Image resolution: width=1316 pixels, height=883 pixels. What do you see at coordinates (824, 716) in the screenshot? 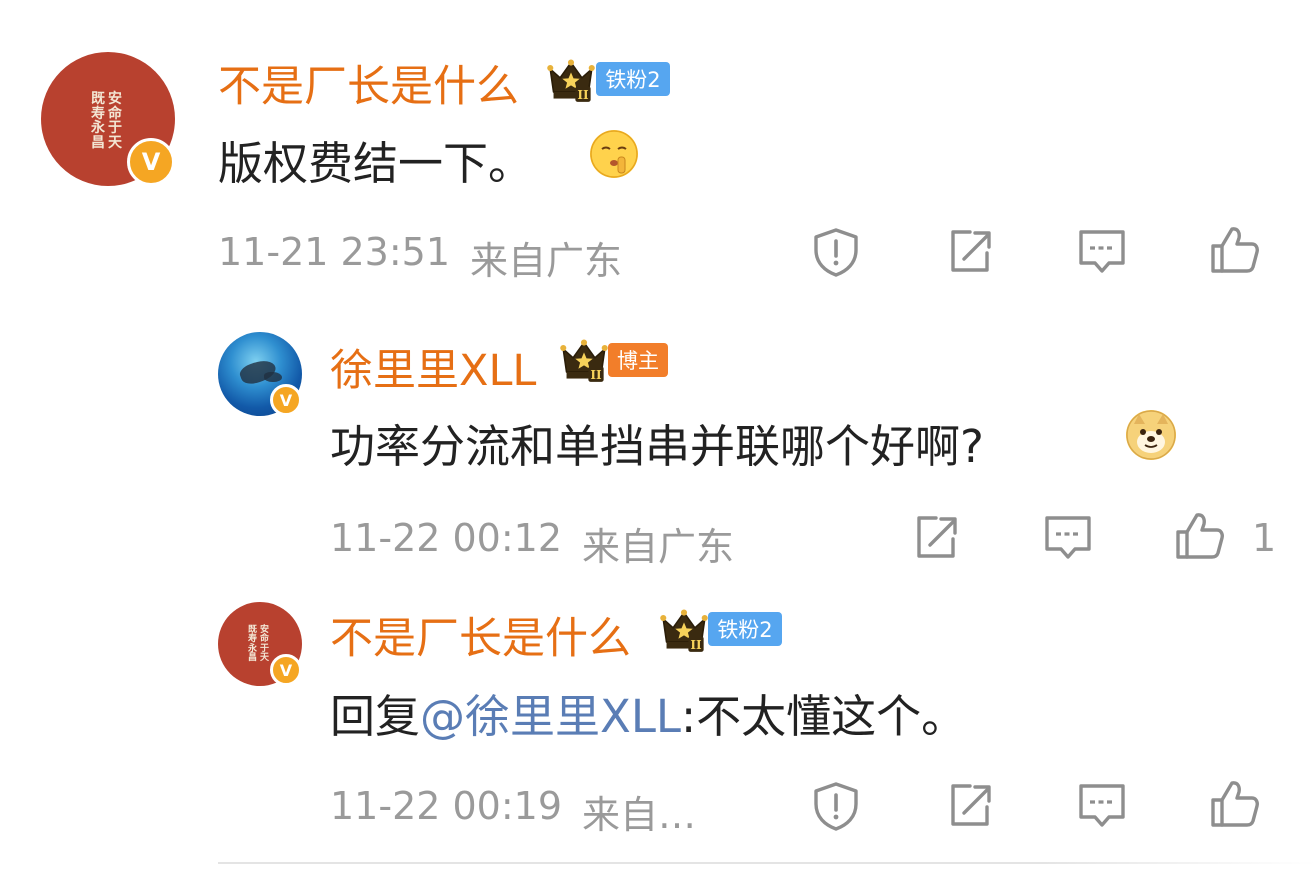
I see `reply-body: :不太懂这个。` at bounding box center [824, 716].